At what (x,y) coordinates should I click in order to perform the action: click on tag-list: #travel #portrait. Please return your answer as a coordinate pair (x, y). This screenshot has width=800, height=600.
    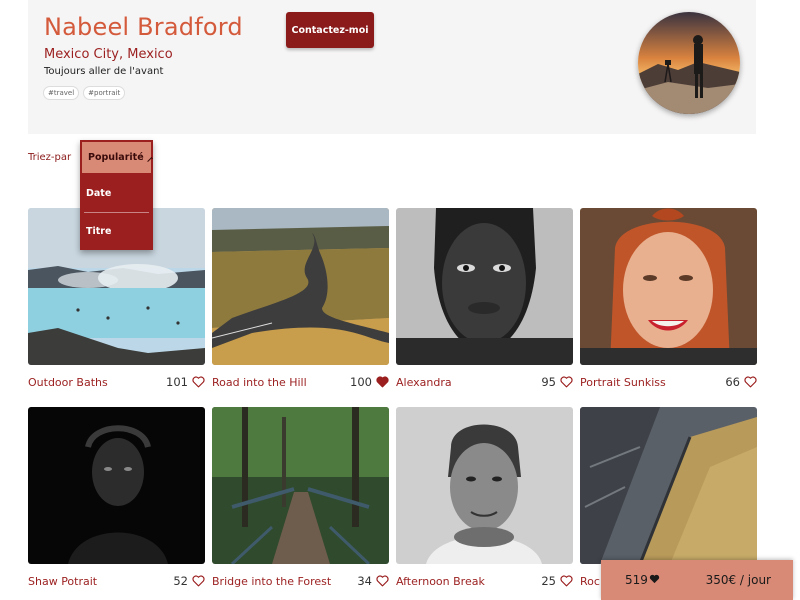
    Looking at the image, I should click on (84, 93).